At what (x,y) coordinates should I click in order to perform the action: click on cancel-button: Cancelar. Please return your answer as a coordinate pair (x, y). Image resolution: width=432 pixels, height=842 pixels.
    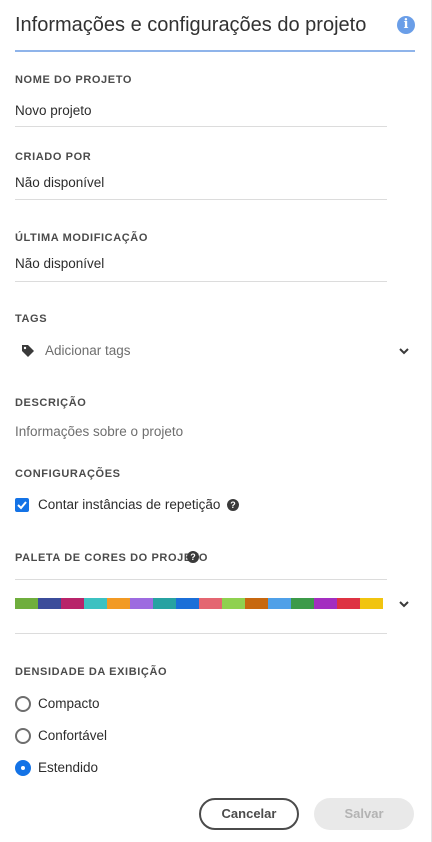
    Looking at the image, I should click on (249, 814).